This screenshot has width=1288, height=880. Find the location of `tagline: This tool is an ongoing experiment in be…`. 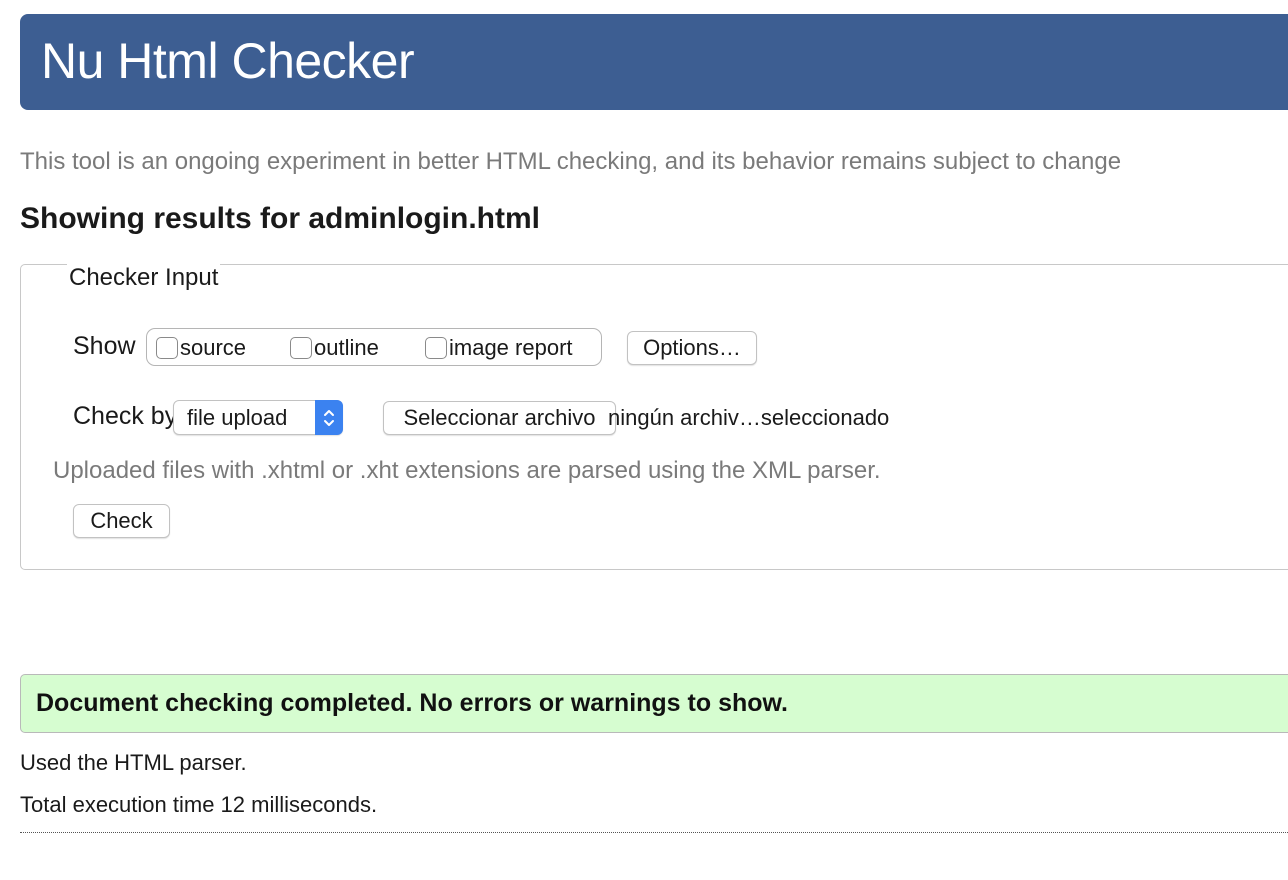

tagline: This tool is an ongoing experiment in be… is located at coordinates (571, 161).